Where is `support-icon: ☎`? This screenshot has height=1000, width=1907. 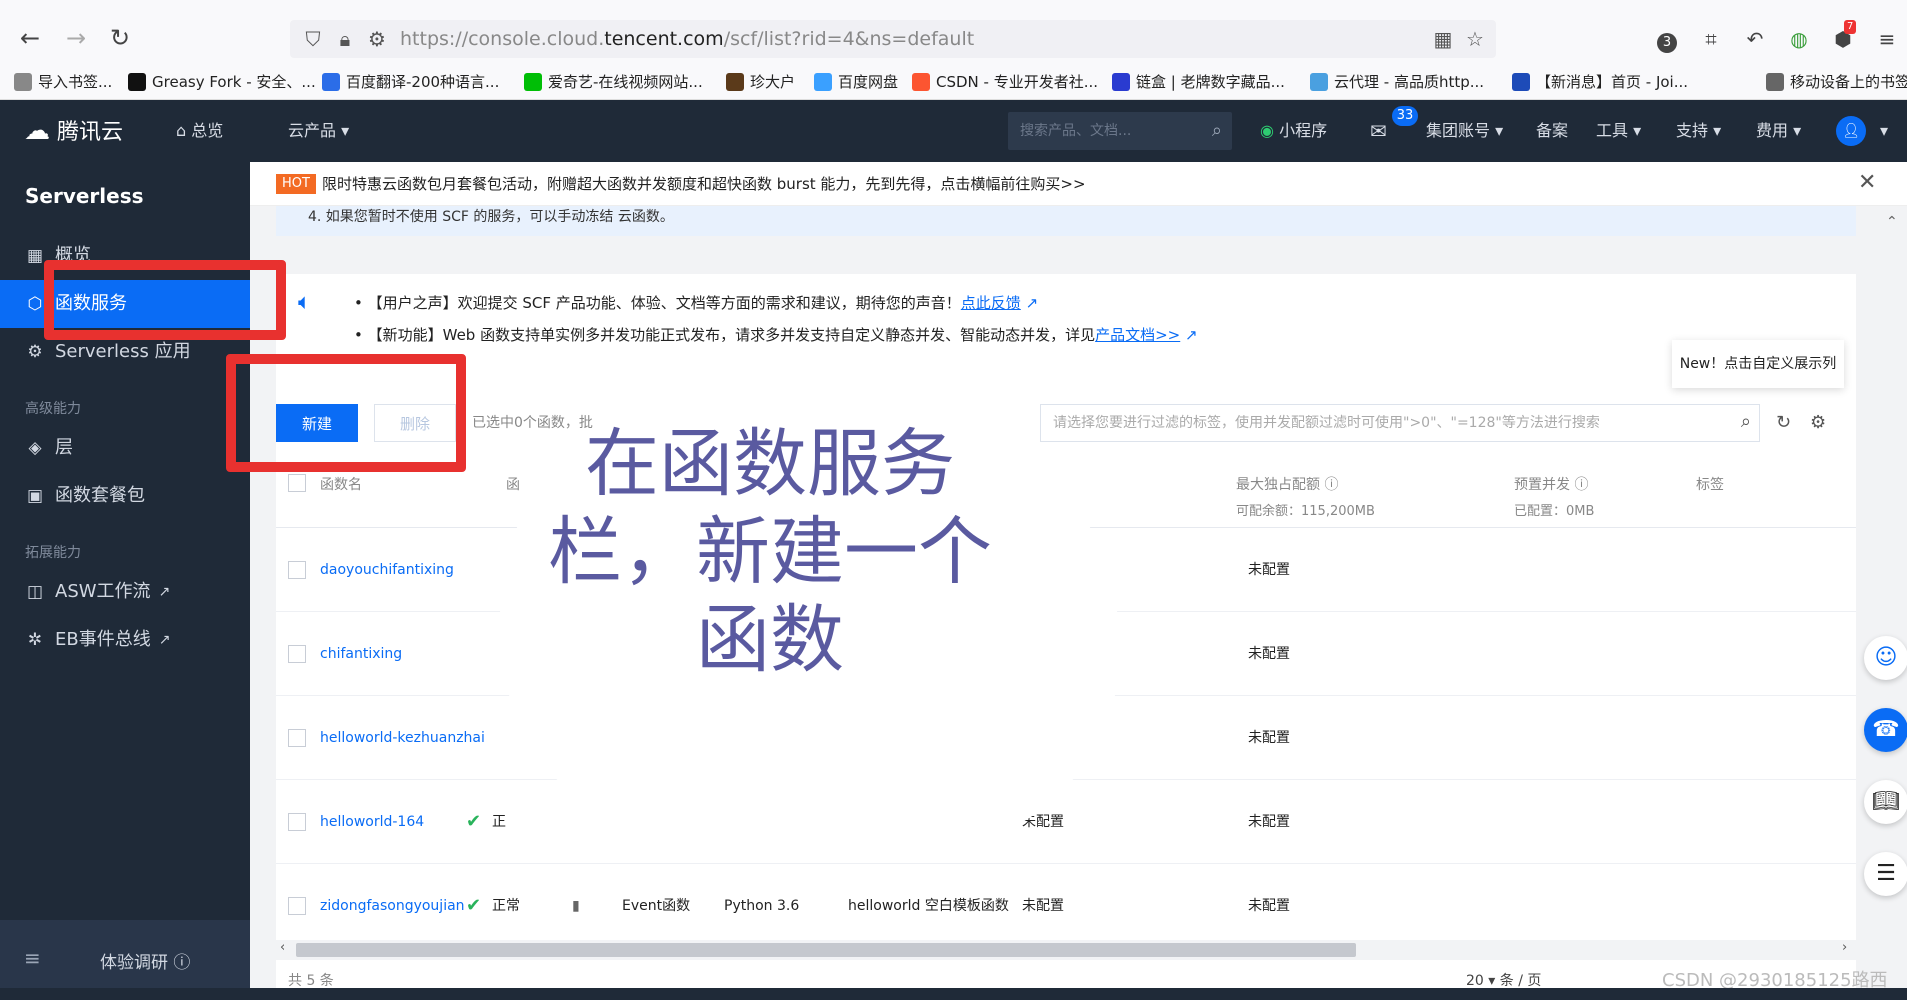 support-icon: ☎ is located at coordinates (1885, 730).